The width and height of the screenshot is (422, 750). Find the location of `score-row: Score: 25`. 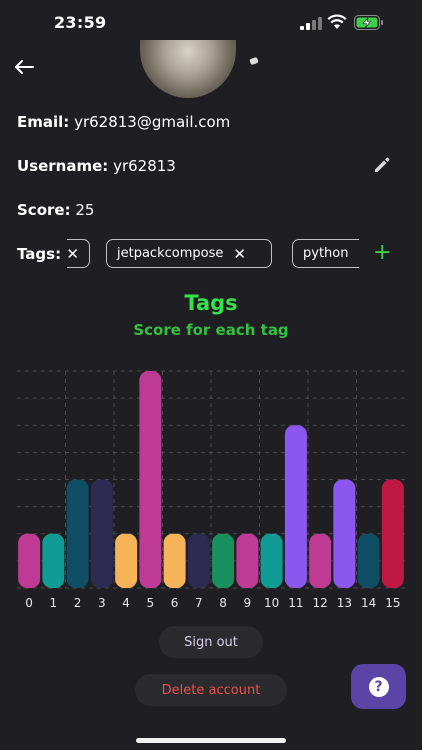

score-row: Score: 25 is located at coordinates (55, 210).